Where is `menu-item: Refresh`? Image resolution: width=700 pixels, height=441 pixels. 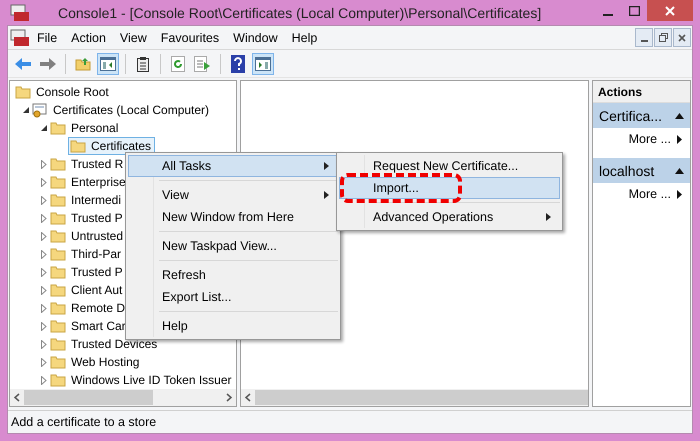
menu-item: Refresh is located at coordinates (233, 275).